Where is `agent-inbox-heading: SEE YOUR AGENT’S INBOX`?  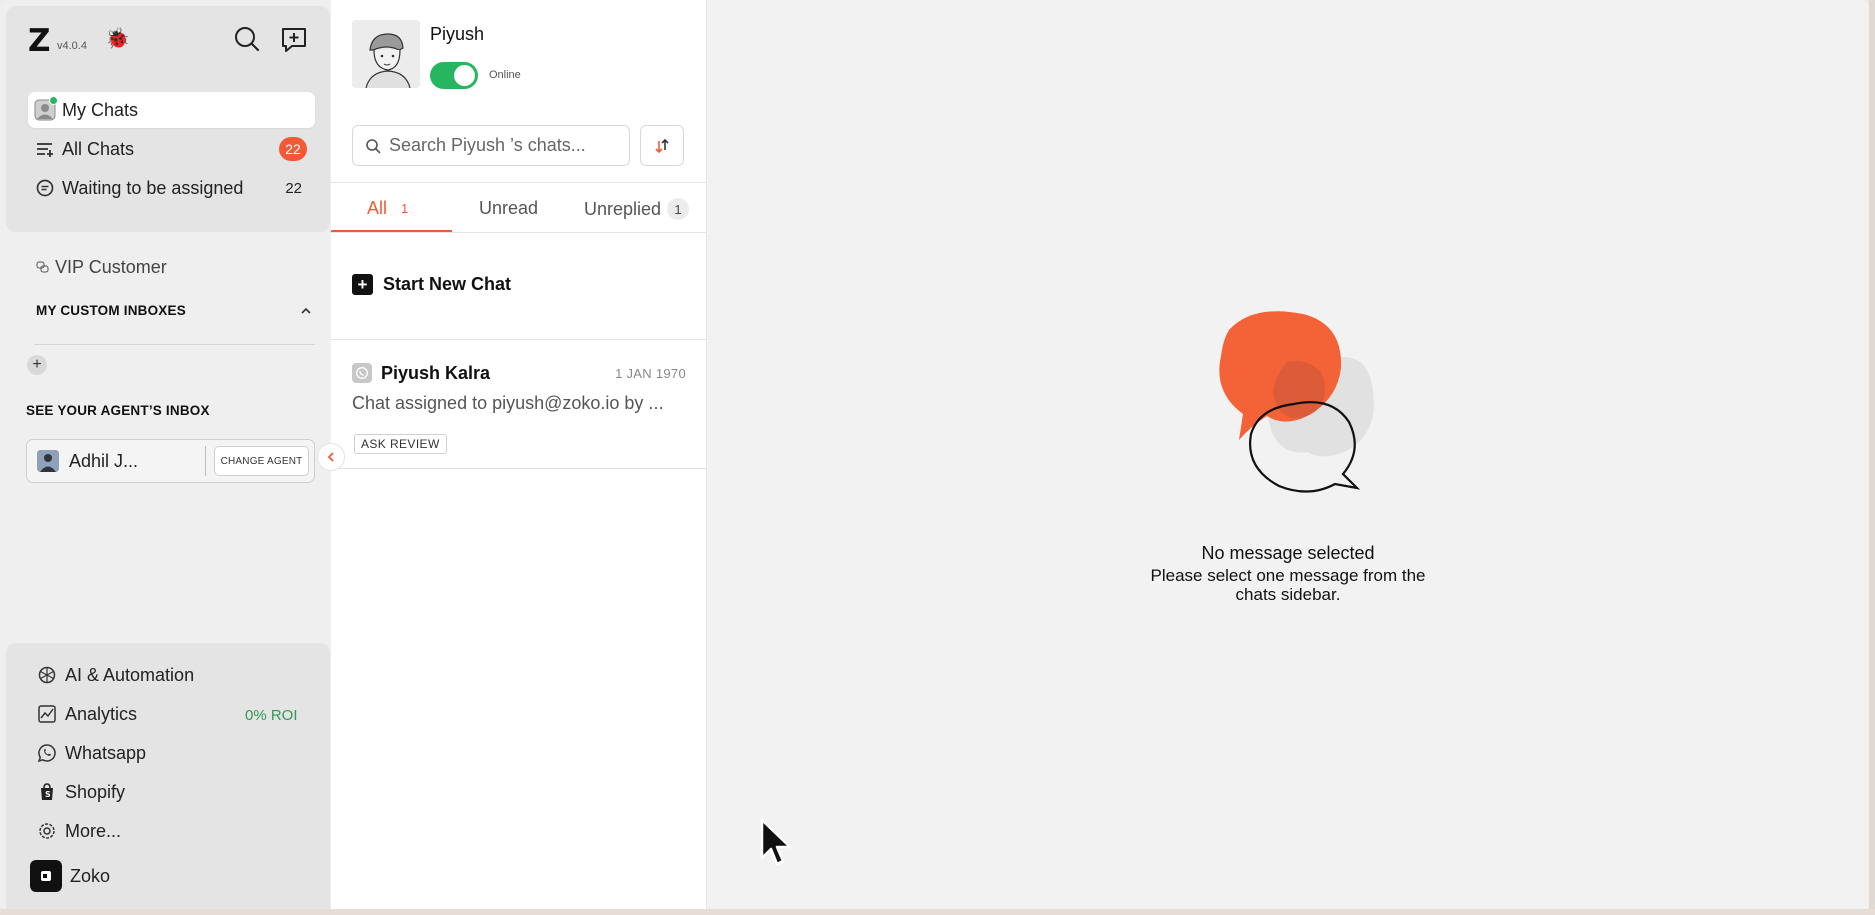 agent-inbox-heading: SEE YOUR AGENT’S INBOX is located at coordinates (118, 410).